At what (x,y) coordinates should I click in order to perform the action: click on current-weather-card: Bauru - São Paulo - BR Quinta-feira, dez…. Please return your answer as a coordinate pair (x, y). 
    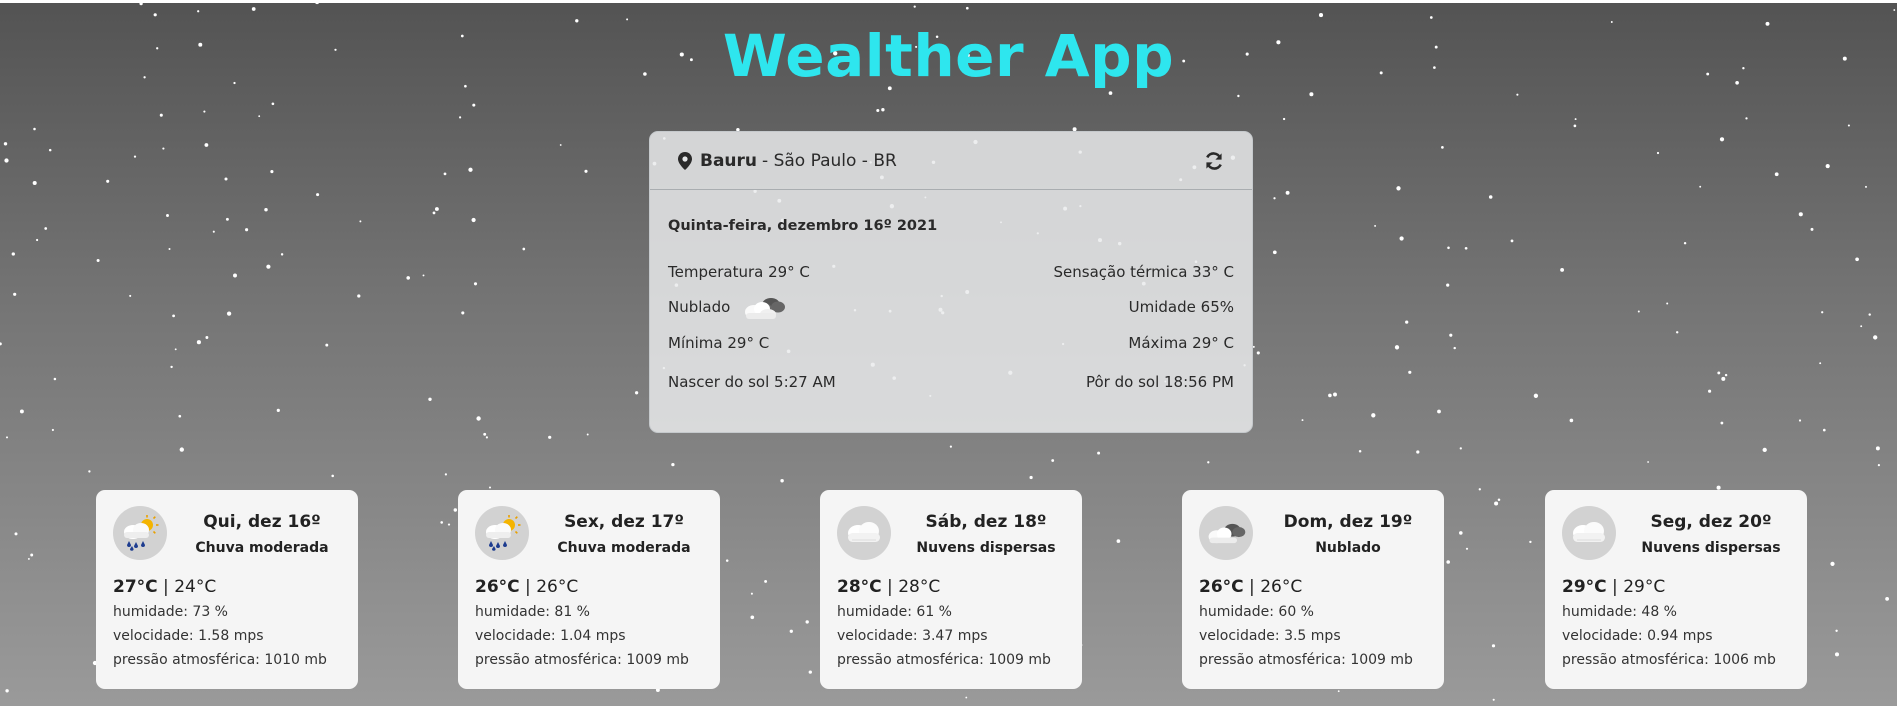
    Looking at the image, I should click on (951, 282).